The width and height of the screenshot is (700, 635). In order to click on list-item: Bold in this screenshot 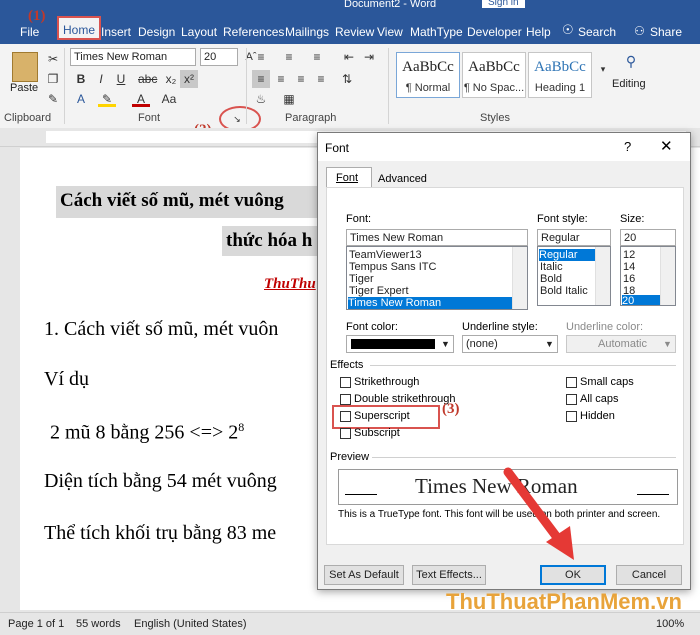, I will do `click(551, 279)`.